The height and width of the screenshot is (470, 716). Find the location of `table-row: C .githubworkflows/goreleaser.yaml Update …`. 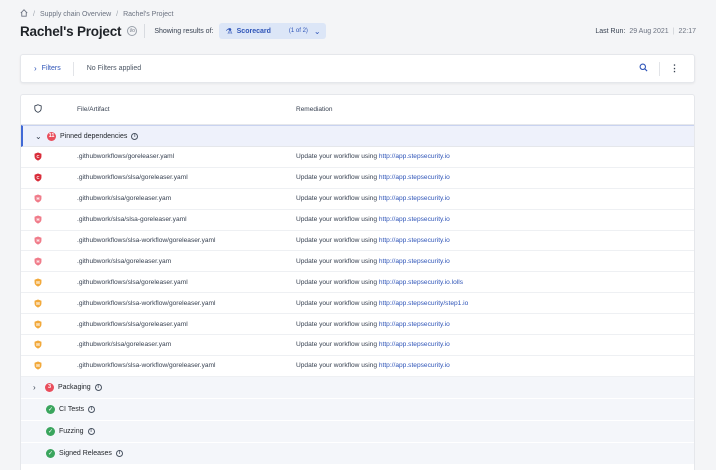

table-row: C .githubworkflows/goreleaser.yaml Update … is located at coordinates (357, 157).